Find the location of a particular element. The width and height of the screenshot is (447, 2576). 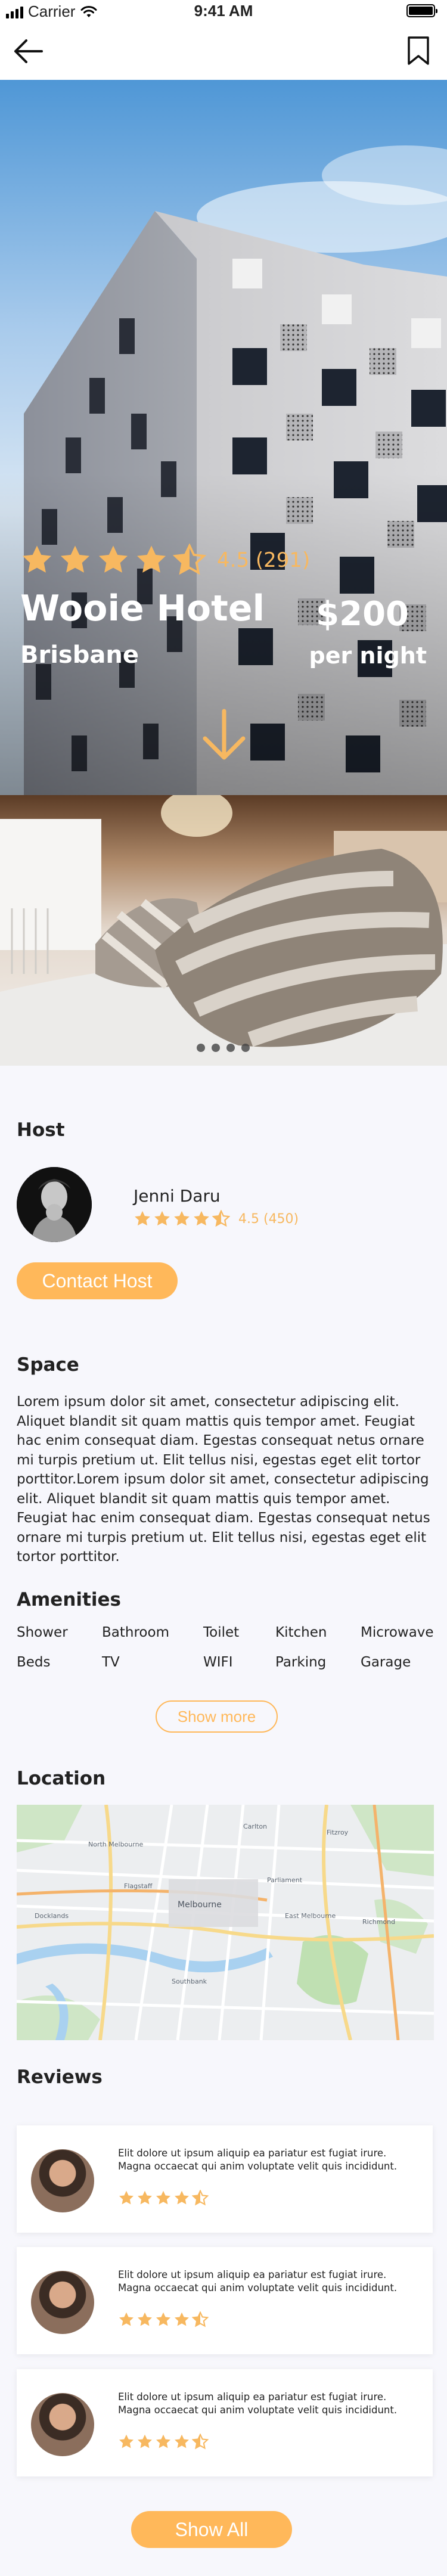

hotel-price-unit: per night is located at coordinates (368, 656).